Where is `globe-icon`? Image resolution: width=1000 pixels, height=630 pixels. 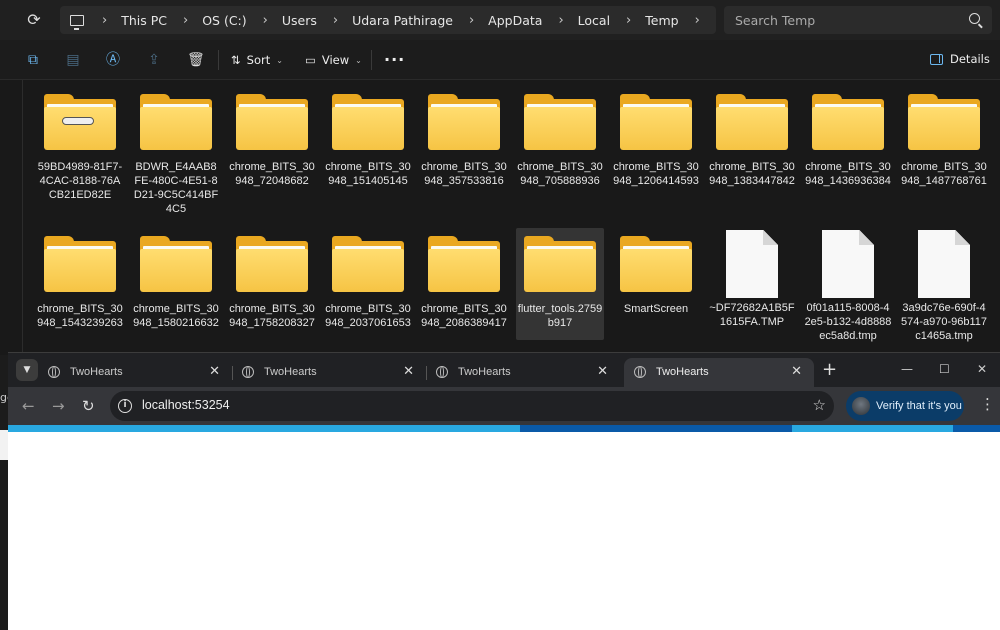
globe-icon is located at coordinates (640, 372).